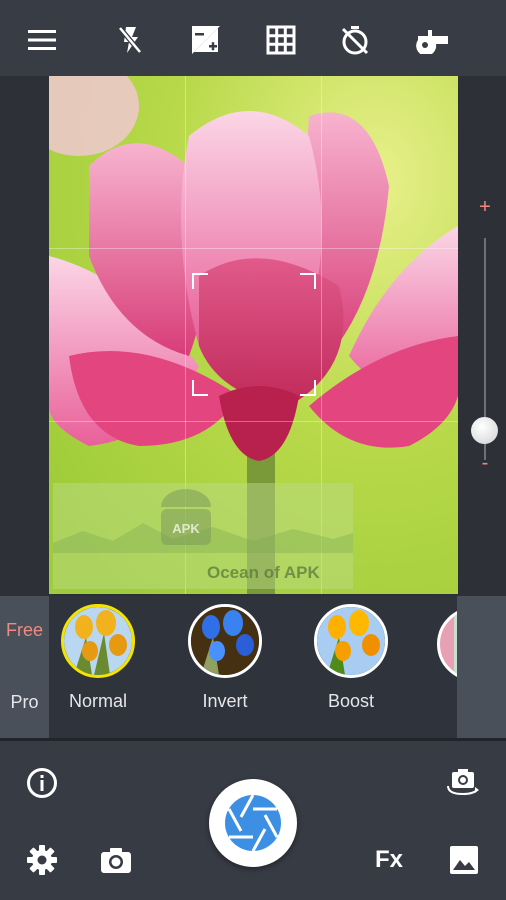 Image resolution: width=506 pixels, height=900 pixels. I want to click on zoom-slider: + -, so click(485, 336).